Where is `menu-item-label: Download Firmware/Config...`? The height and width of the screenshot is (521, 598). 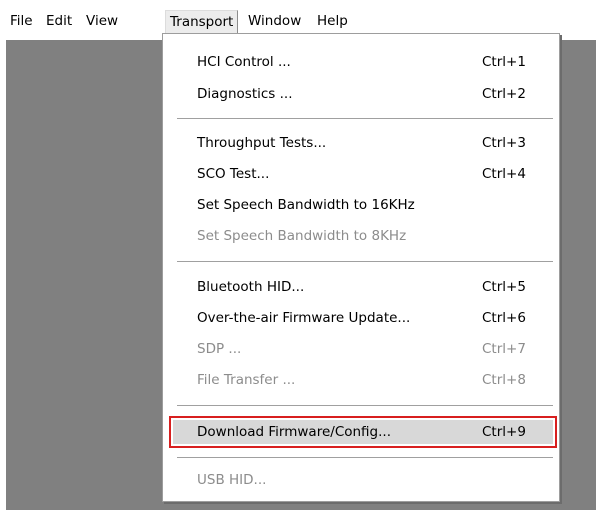
menu-item-label: Download Firmware/Config... is located at coordinates (294, 432).